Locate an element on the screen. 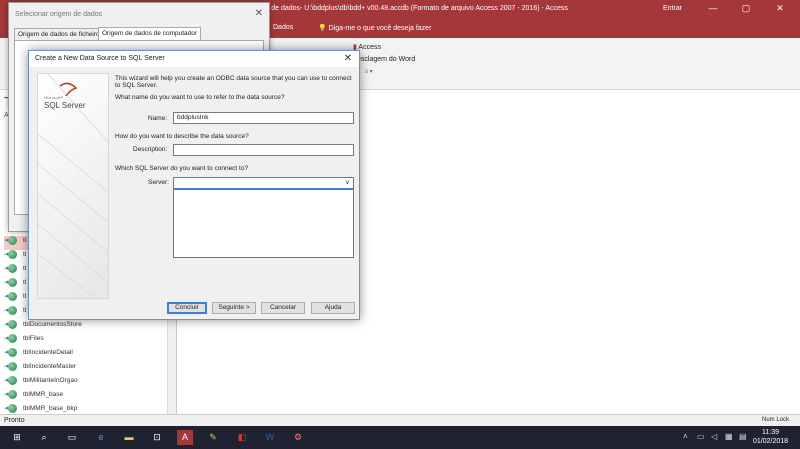 This screenshot has height=449, width=800. nav-table-item: ➜ tblIncidenteMaster is located at coordinates (84, 369).